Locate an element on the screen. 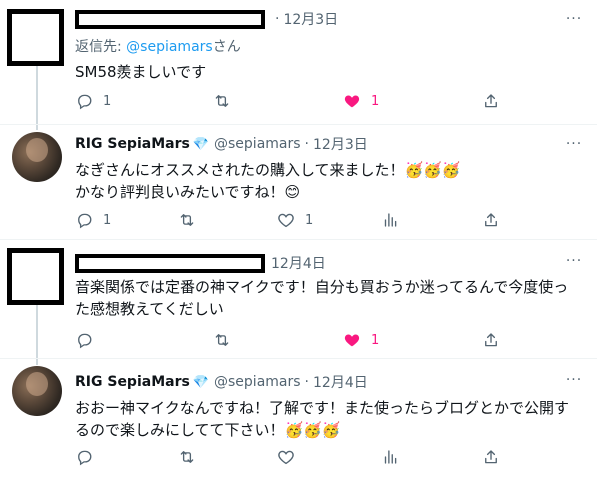  reply-to-label: 返信先: is located at coordinates (101, 47).